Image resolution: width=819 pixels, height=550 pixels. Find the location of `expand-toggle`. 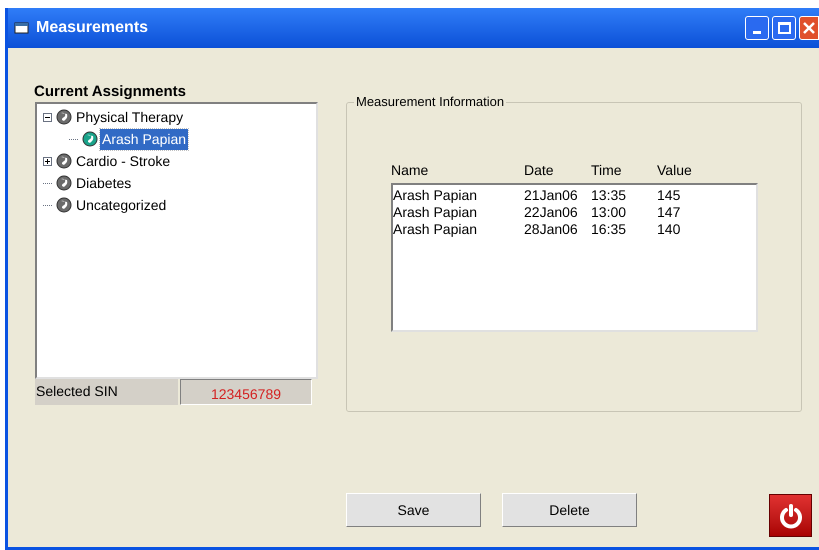

expand-toggle is located at coordinates (47, 161).